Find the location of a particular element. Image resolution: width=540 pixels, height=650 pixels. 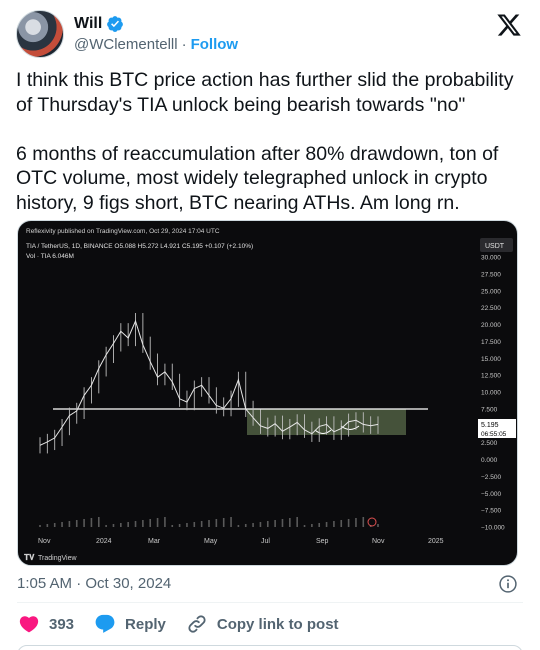

copy-link-button: Copy link to post is located at coordinates (262, 624).